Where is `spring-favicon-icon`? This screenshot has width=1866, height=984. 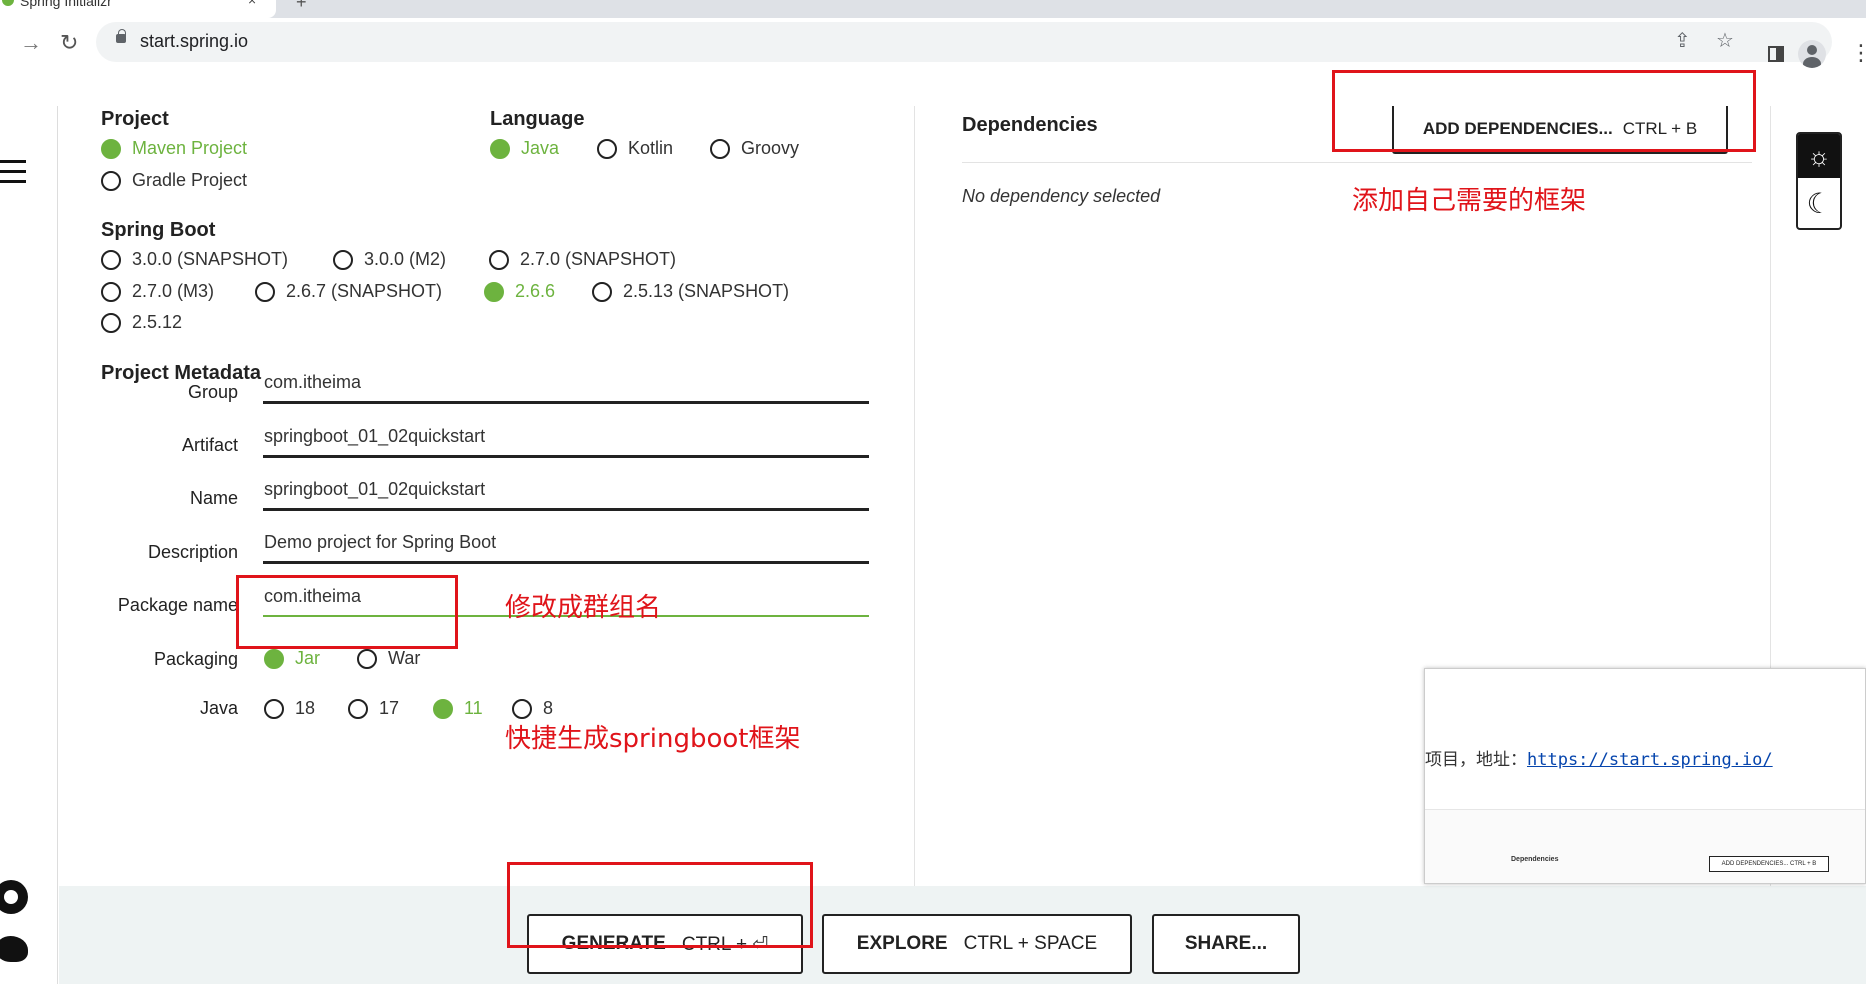 spring-favicon-icon is located at coordinates (8, 3).